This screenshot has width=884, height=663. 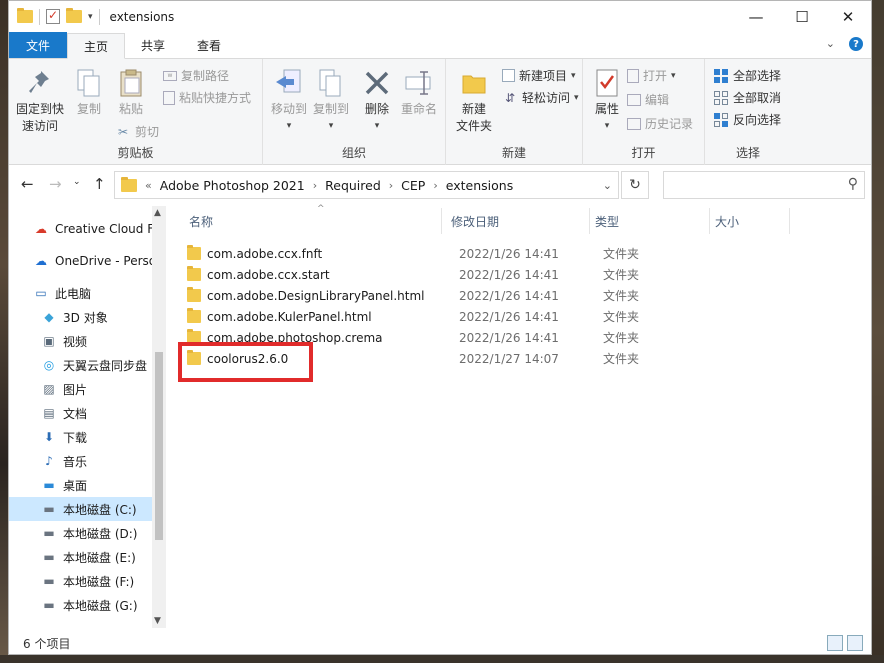 I want to click on paste-label: 粘贴, so click(x=130, y=109).